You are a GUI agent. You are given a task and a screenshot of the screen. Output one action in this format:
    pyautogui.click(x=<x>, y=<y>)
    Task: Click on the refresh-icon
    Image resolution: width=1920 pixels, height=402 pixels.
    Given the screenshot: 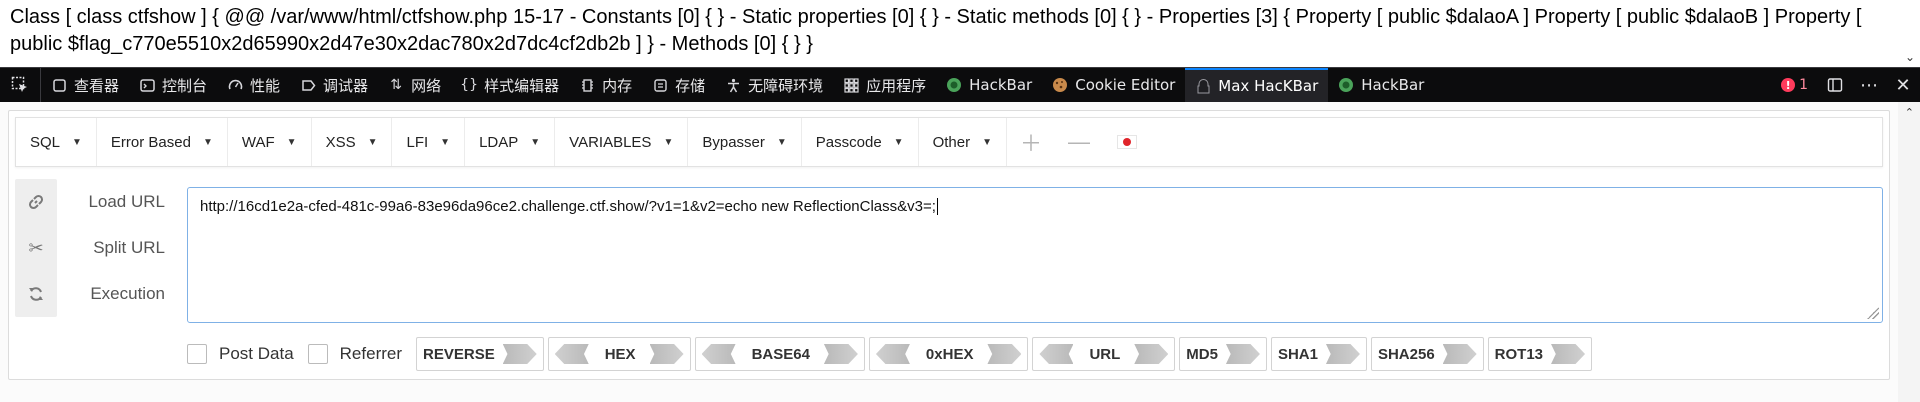 What is the action you would take?
    pyautogui.click(x=36, y=294)
    